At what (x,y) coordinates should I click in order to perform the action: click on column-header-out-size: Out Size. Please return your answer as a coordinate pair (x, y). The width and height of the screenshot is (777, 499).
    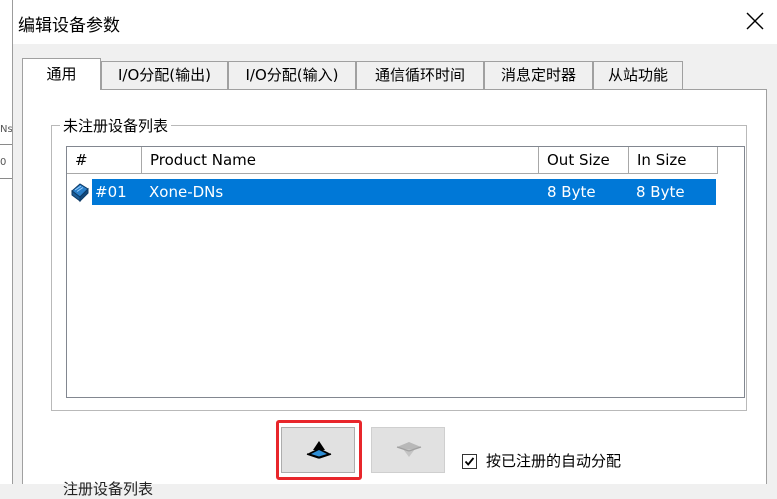
    Looking at the image, I should click on (584, 160).